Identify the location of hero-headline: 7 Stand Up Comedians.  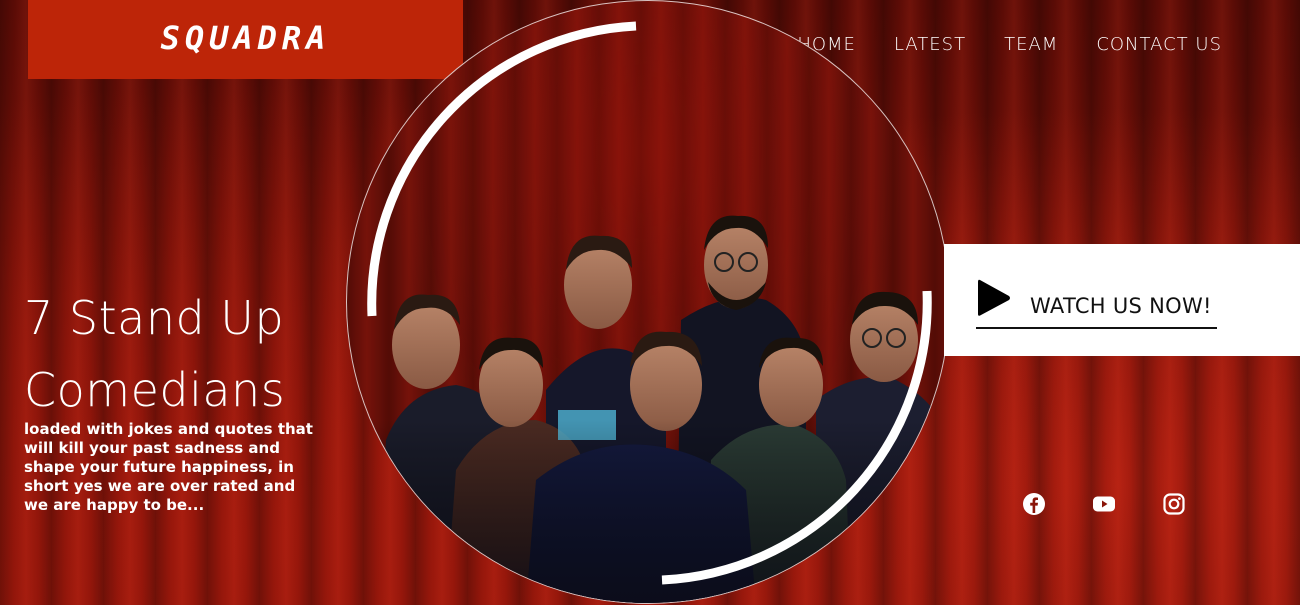
(184, 354).